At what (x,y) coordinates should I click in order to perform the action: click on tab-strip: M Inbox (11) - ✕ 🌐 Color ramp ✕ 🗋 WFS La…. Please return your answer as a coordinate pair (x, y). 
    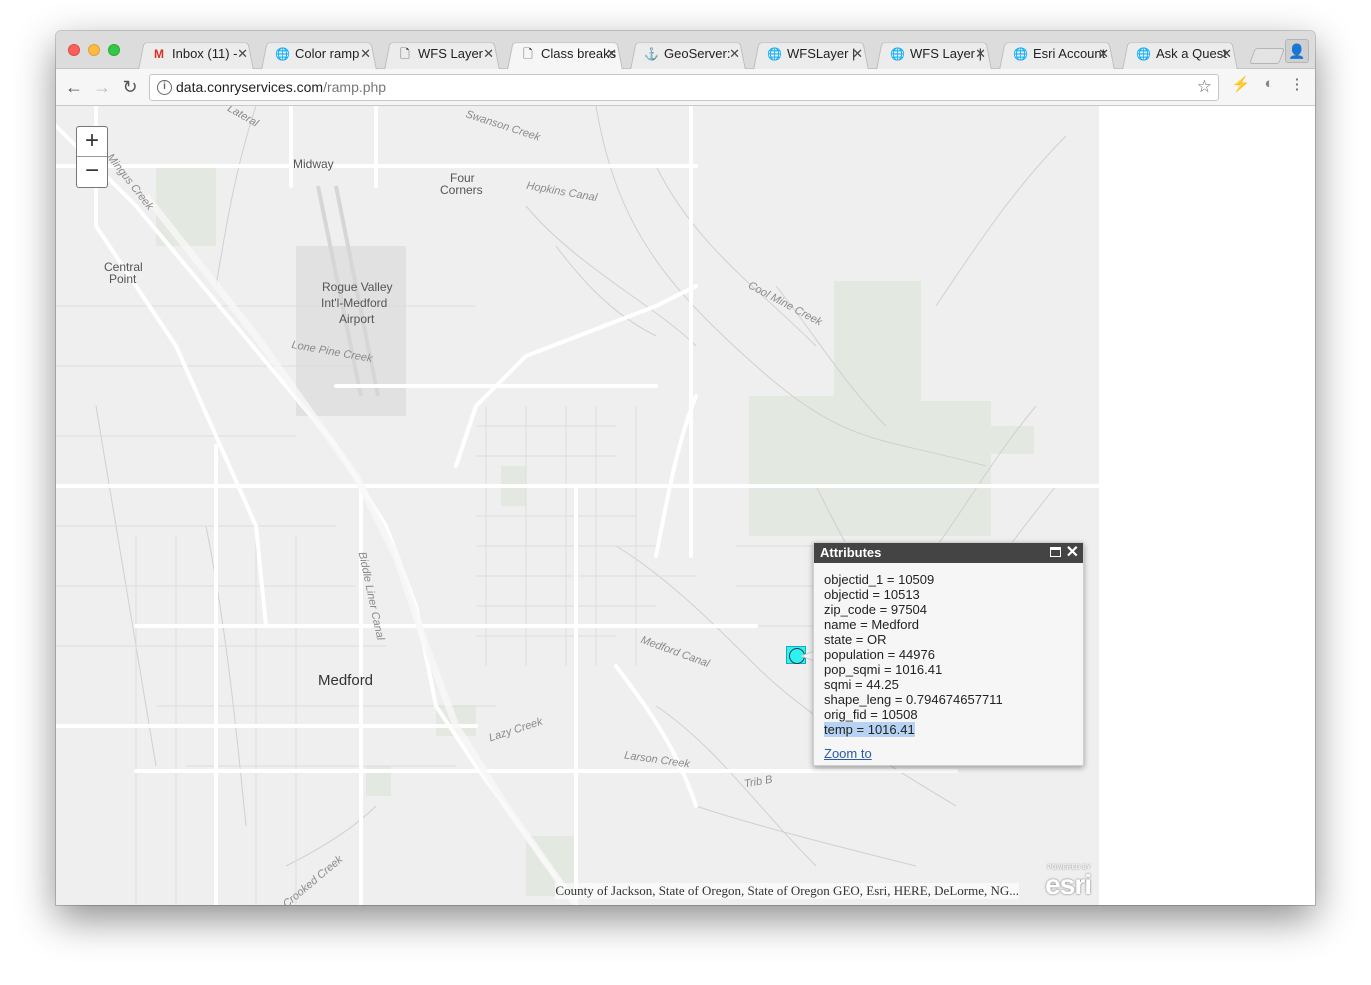
    Looking at the image, I should click on (685, 50).